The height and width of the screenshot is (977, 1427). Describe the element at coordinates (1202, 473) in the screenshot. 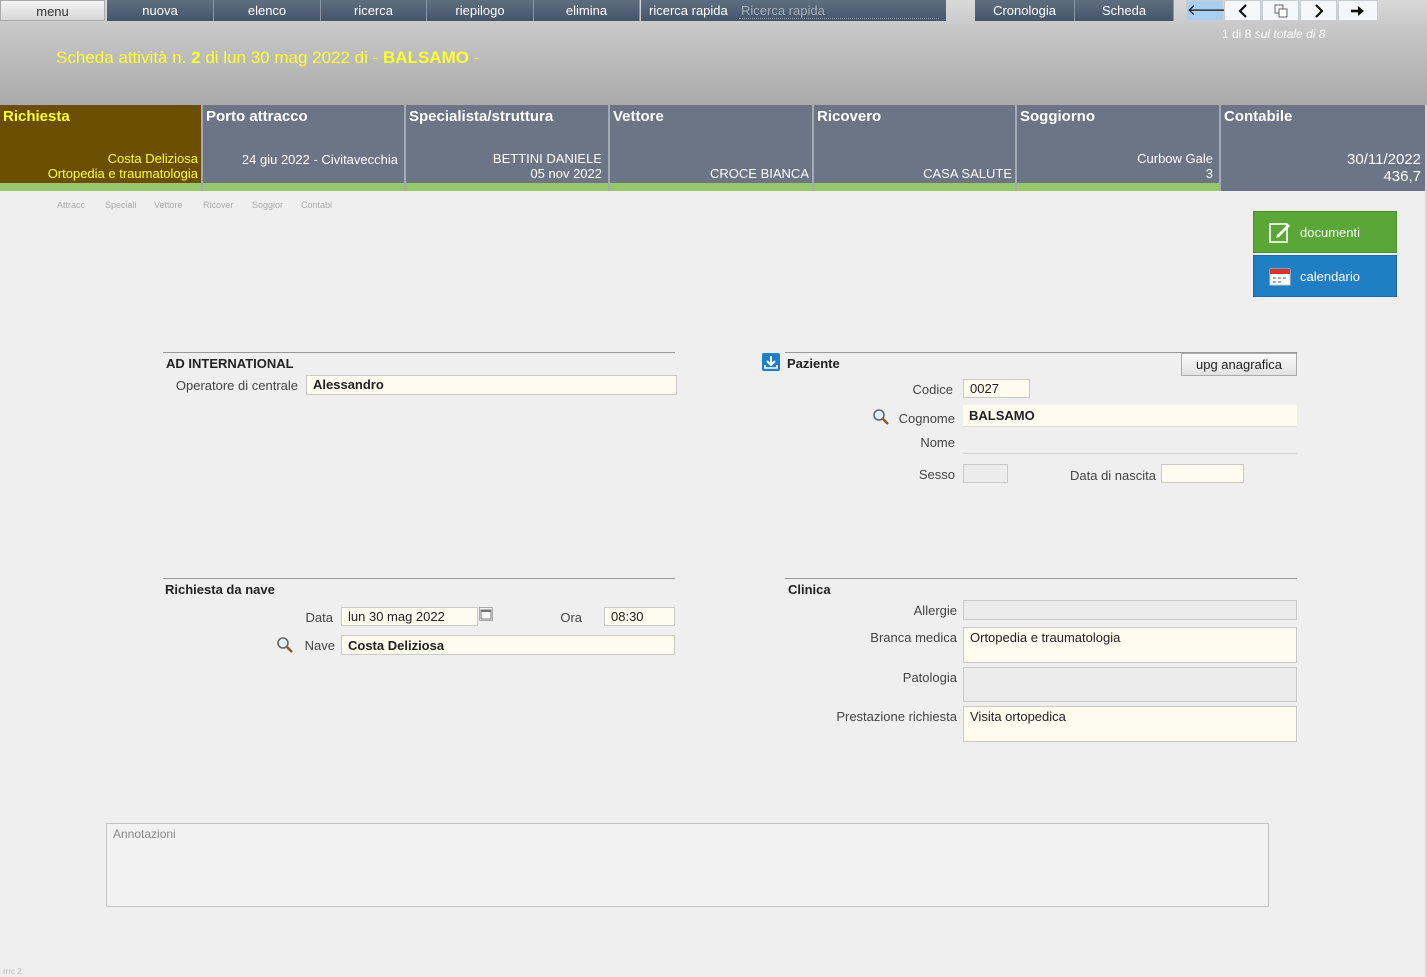

I see `data-nascita-field` at that location.